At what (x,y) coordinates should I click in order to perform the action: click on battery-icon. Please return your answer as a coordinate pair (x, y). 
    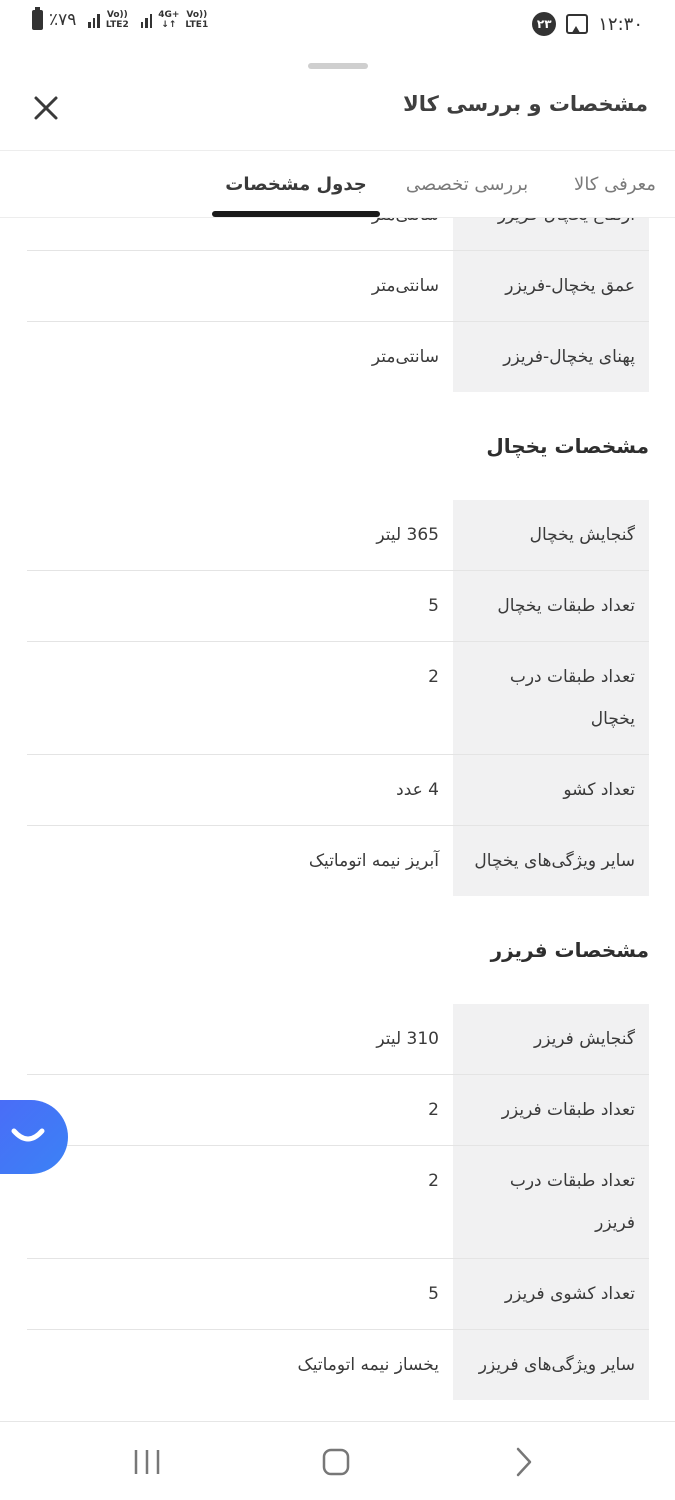
    Looking at the image, I should click on (37, 18).